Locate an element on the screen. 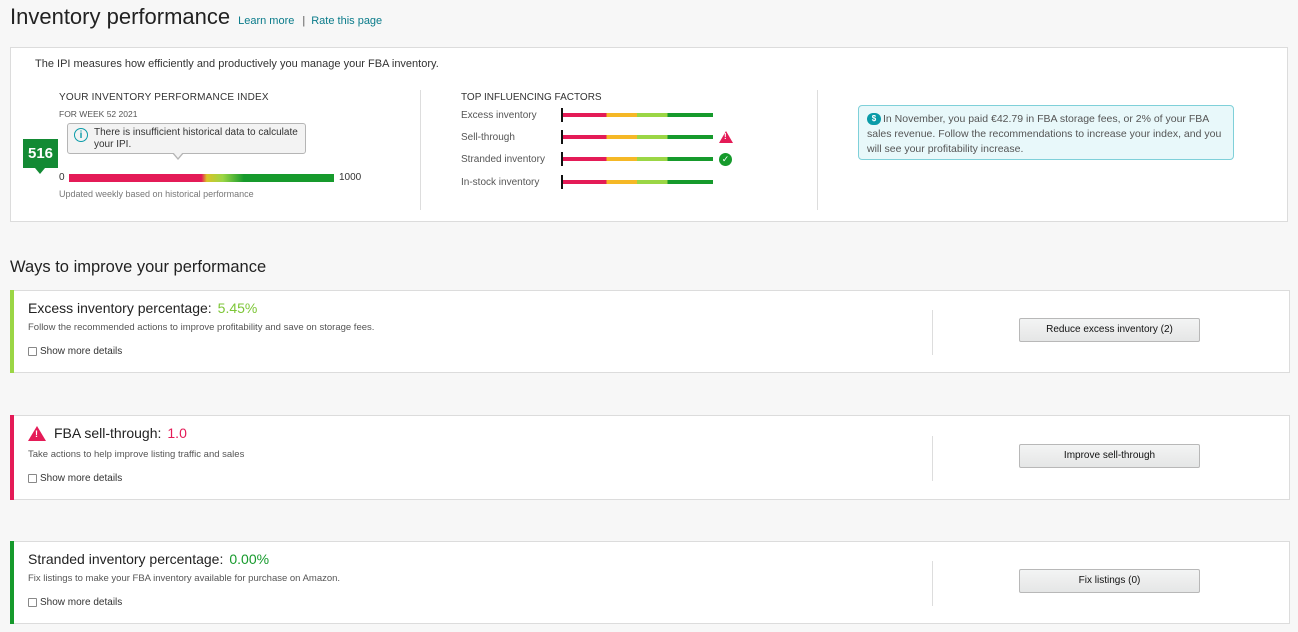 This screenshot has height=632, width=1298. factor-label: Stranded inventory is located at coordinates (503, 159).